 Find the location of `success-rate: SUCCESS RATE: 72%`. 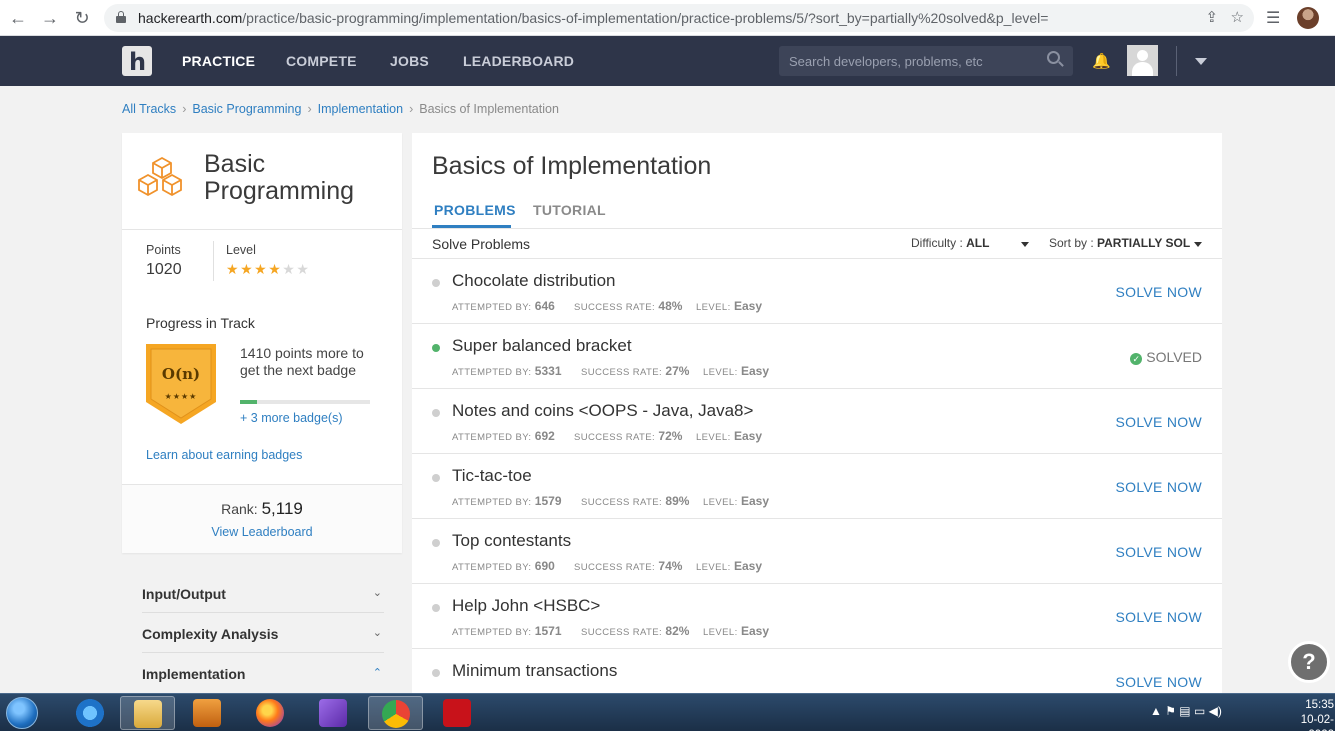

success-rate: SUCCESS RATE: 72% is located at coordinates (628, 436).